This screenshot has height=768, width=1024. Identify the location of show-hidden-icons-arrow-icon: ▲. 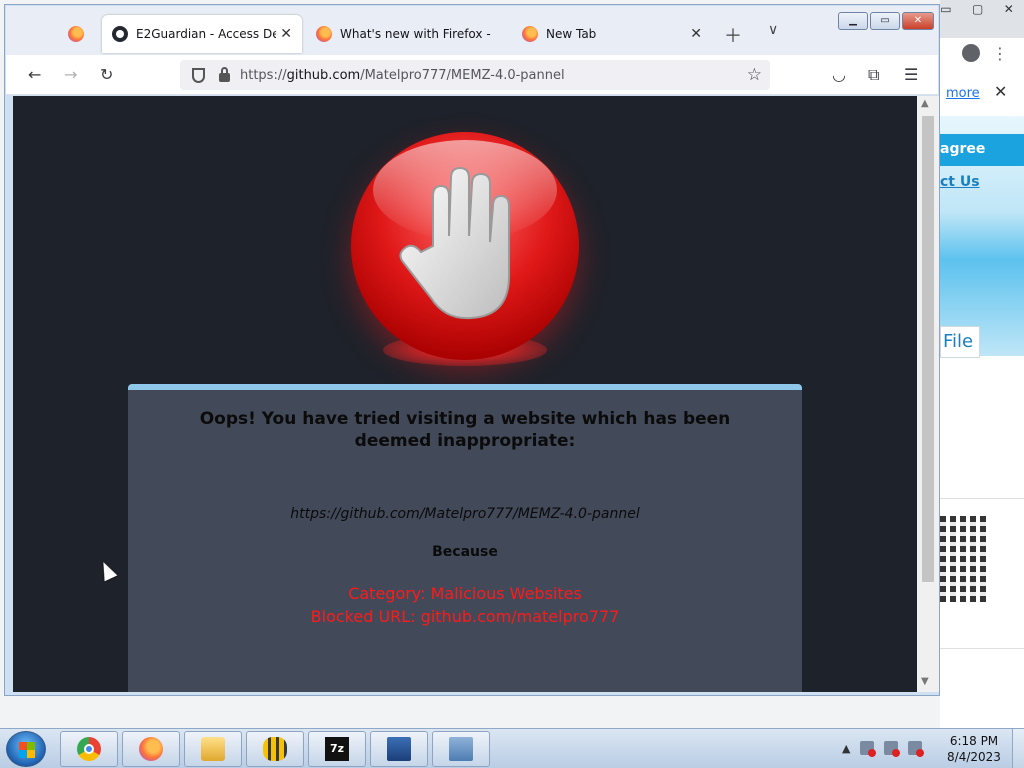
(846, 748).